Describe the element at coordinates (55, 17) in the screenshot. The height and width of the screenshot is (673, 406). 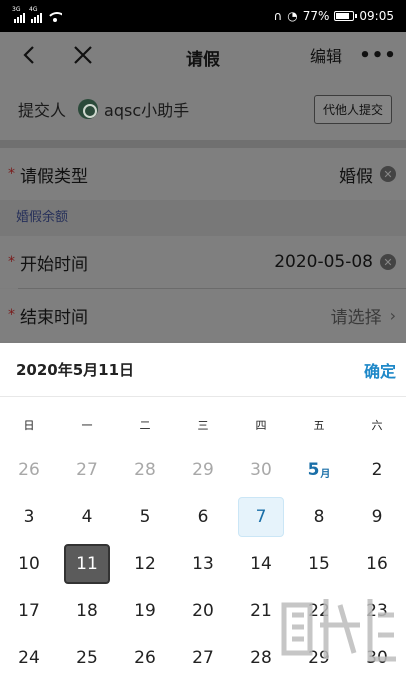
I see `wifi-icon` at that location.